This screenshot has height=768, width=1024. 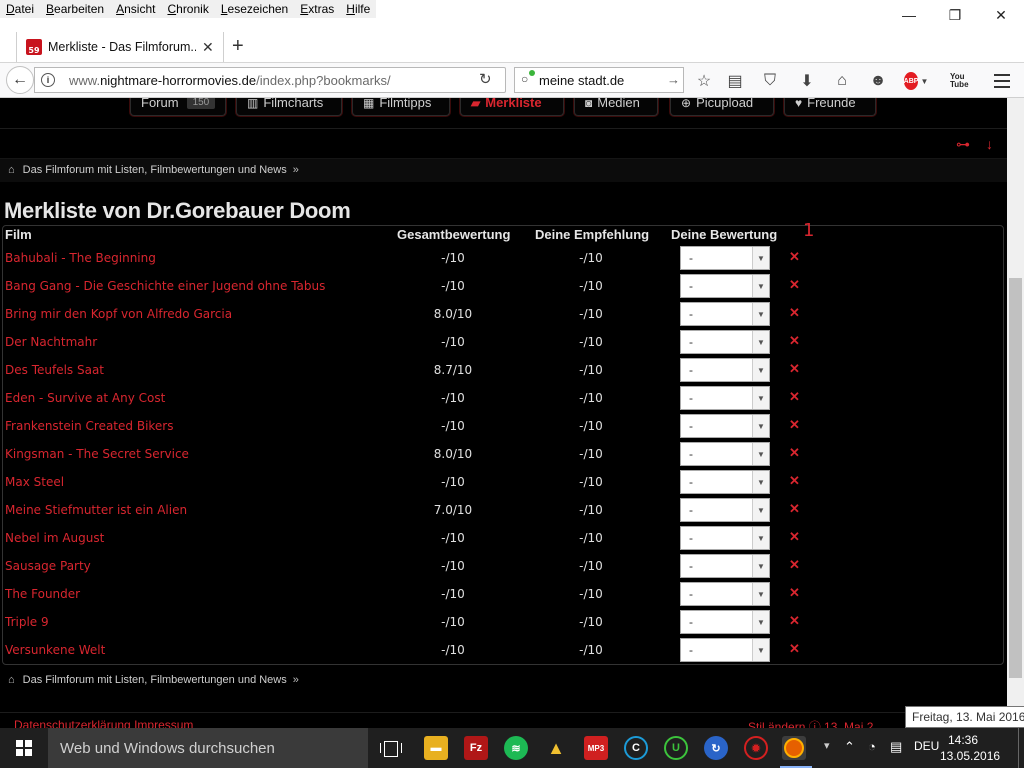 I want to click on filezilla-icon: Fz, so click(x=476, y=748).